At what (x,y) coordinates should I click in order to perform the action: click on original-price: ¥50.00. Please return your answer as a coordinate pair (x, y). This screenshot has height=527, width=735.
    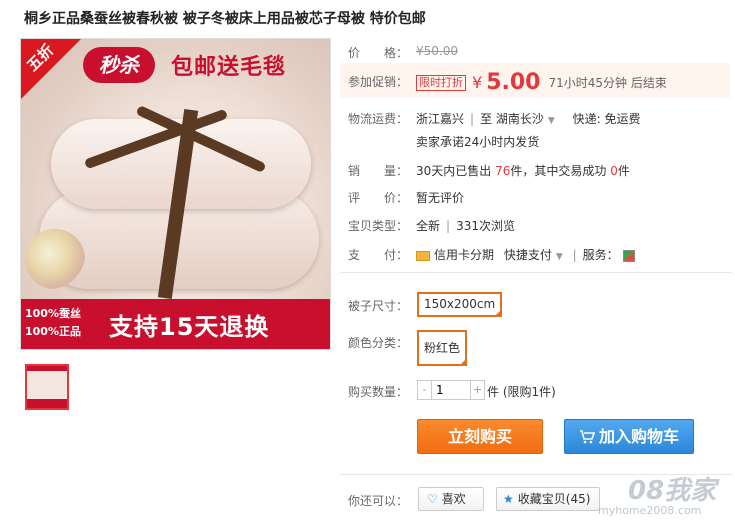
    Looking at the image, I should click on (437, 51).